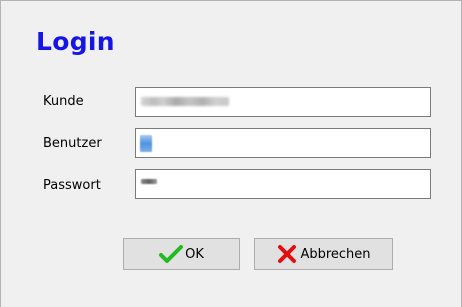 The height and width of the screenshot is (307, 462). I want to click on redacted-password-value, so click(149, 181).